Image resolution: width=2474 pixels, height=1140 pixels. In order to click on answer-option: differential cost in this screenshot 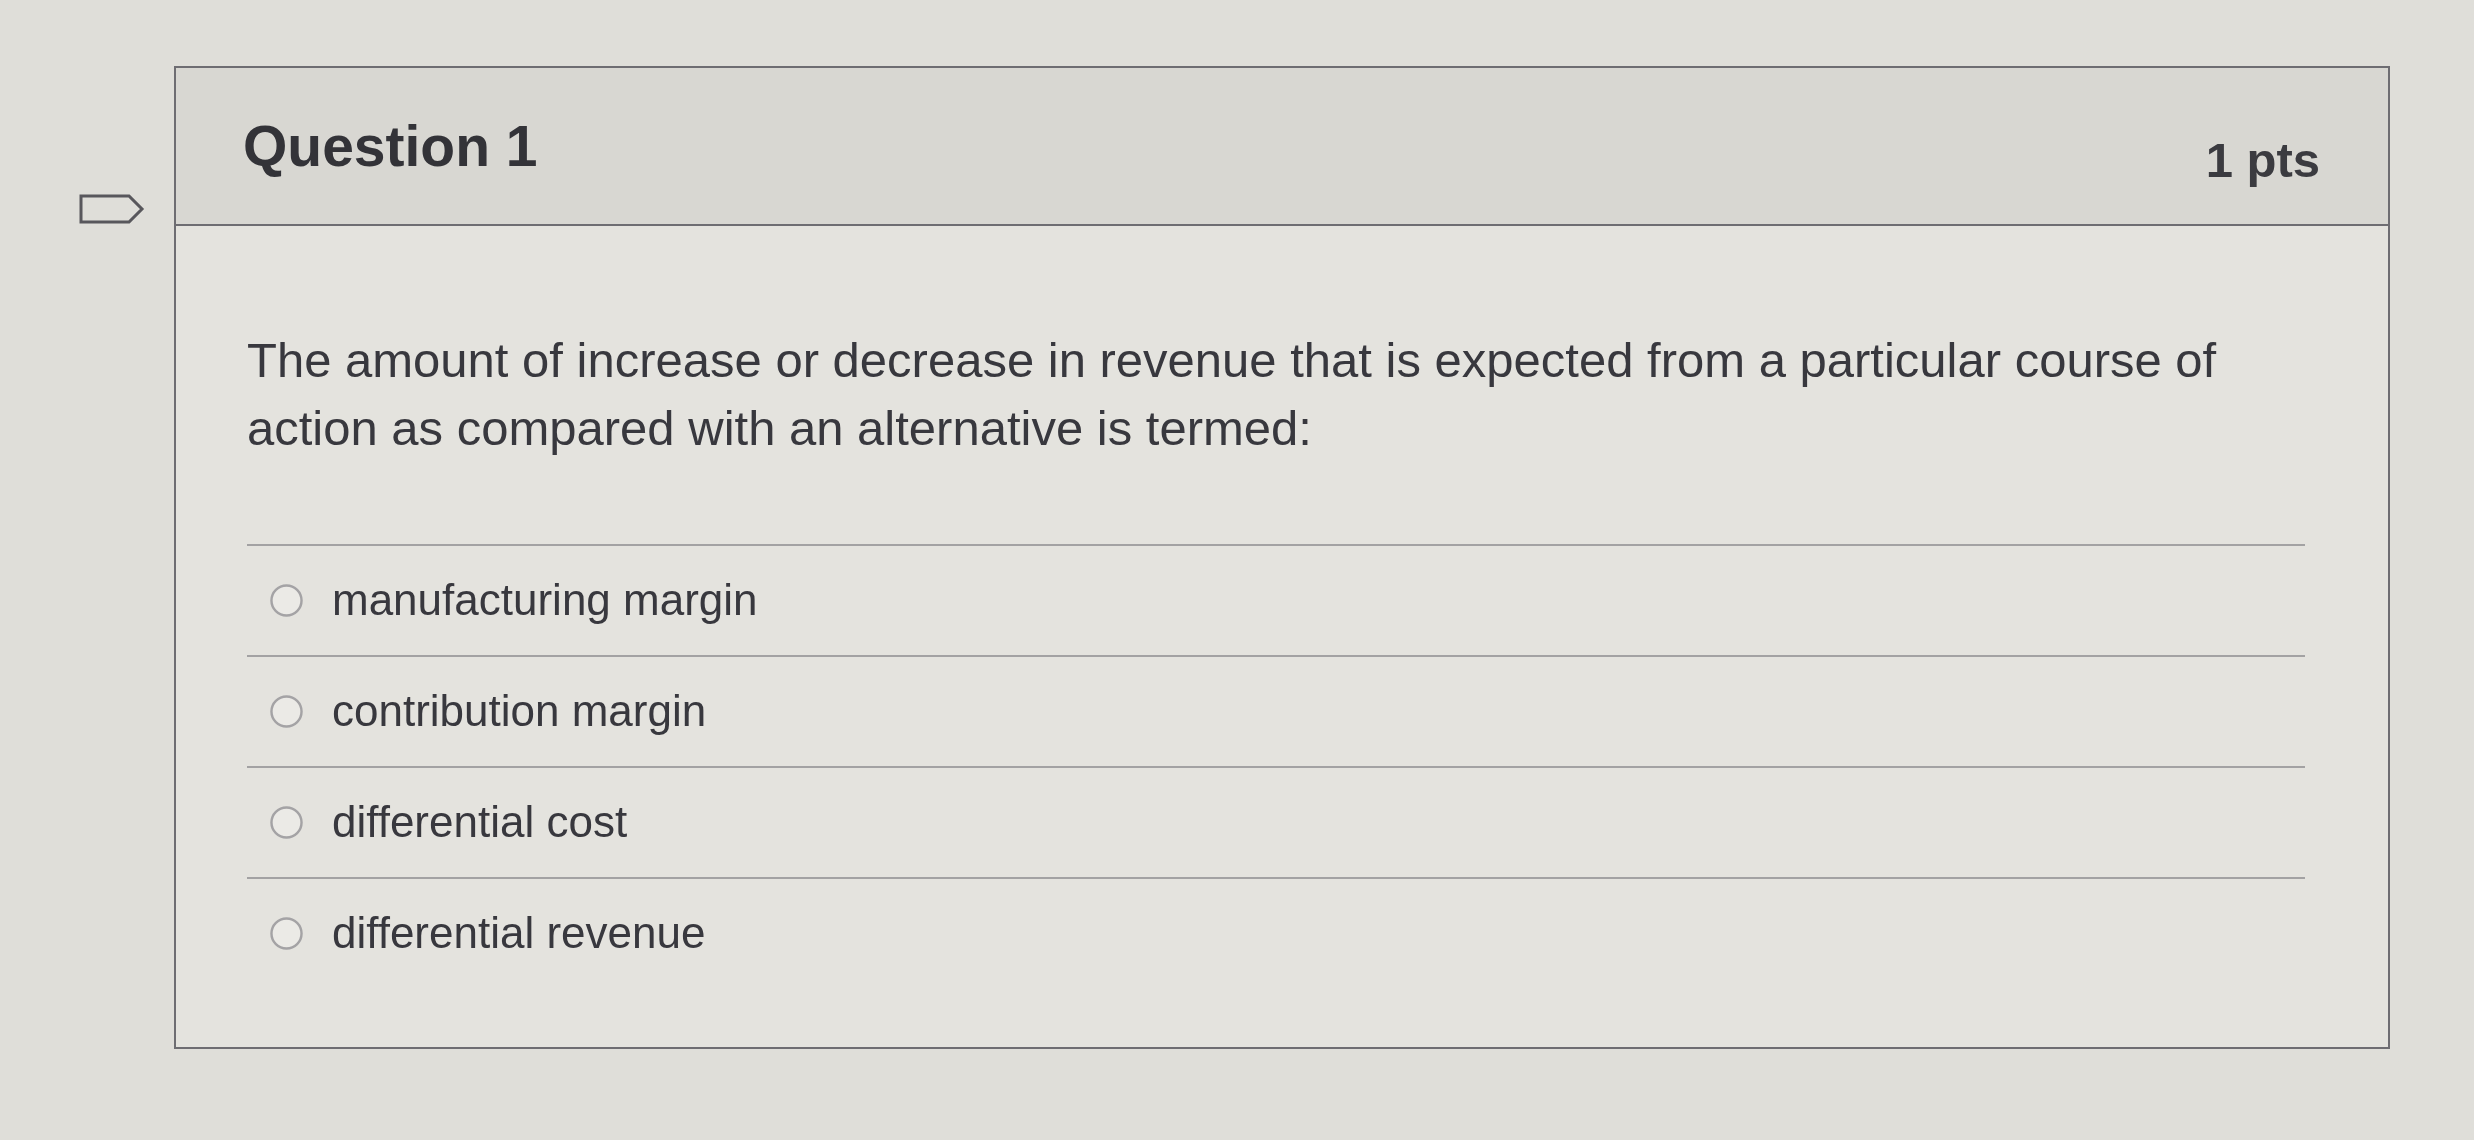, I will do `click(480, 822)`.